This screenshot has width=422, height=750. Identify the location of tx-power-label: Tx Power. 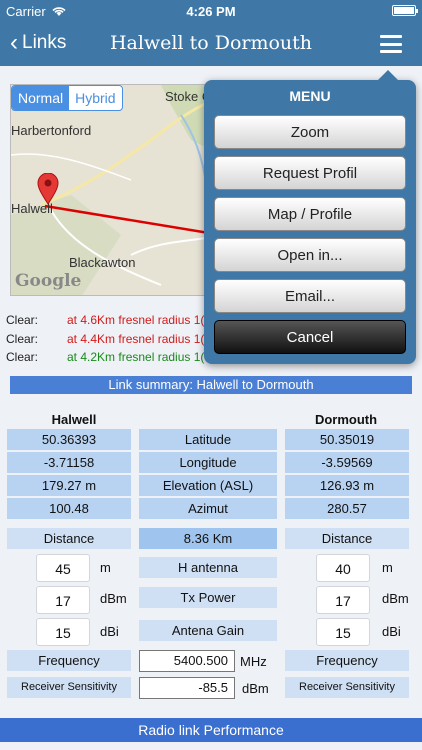
(208, 597).